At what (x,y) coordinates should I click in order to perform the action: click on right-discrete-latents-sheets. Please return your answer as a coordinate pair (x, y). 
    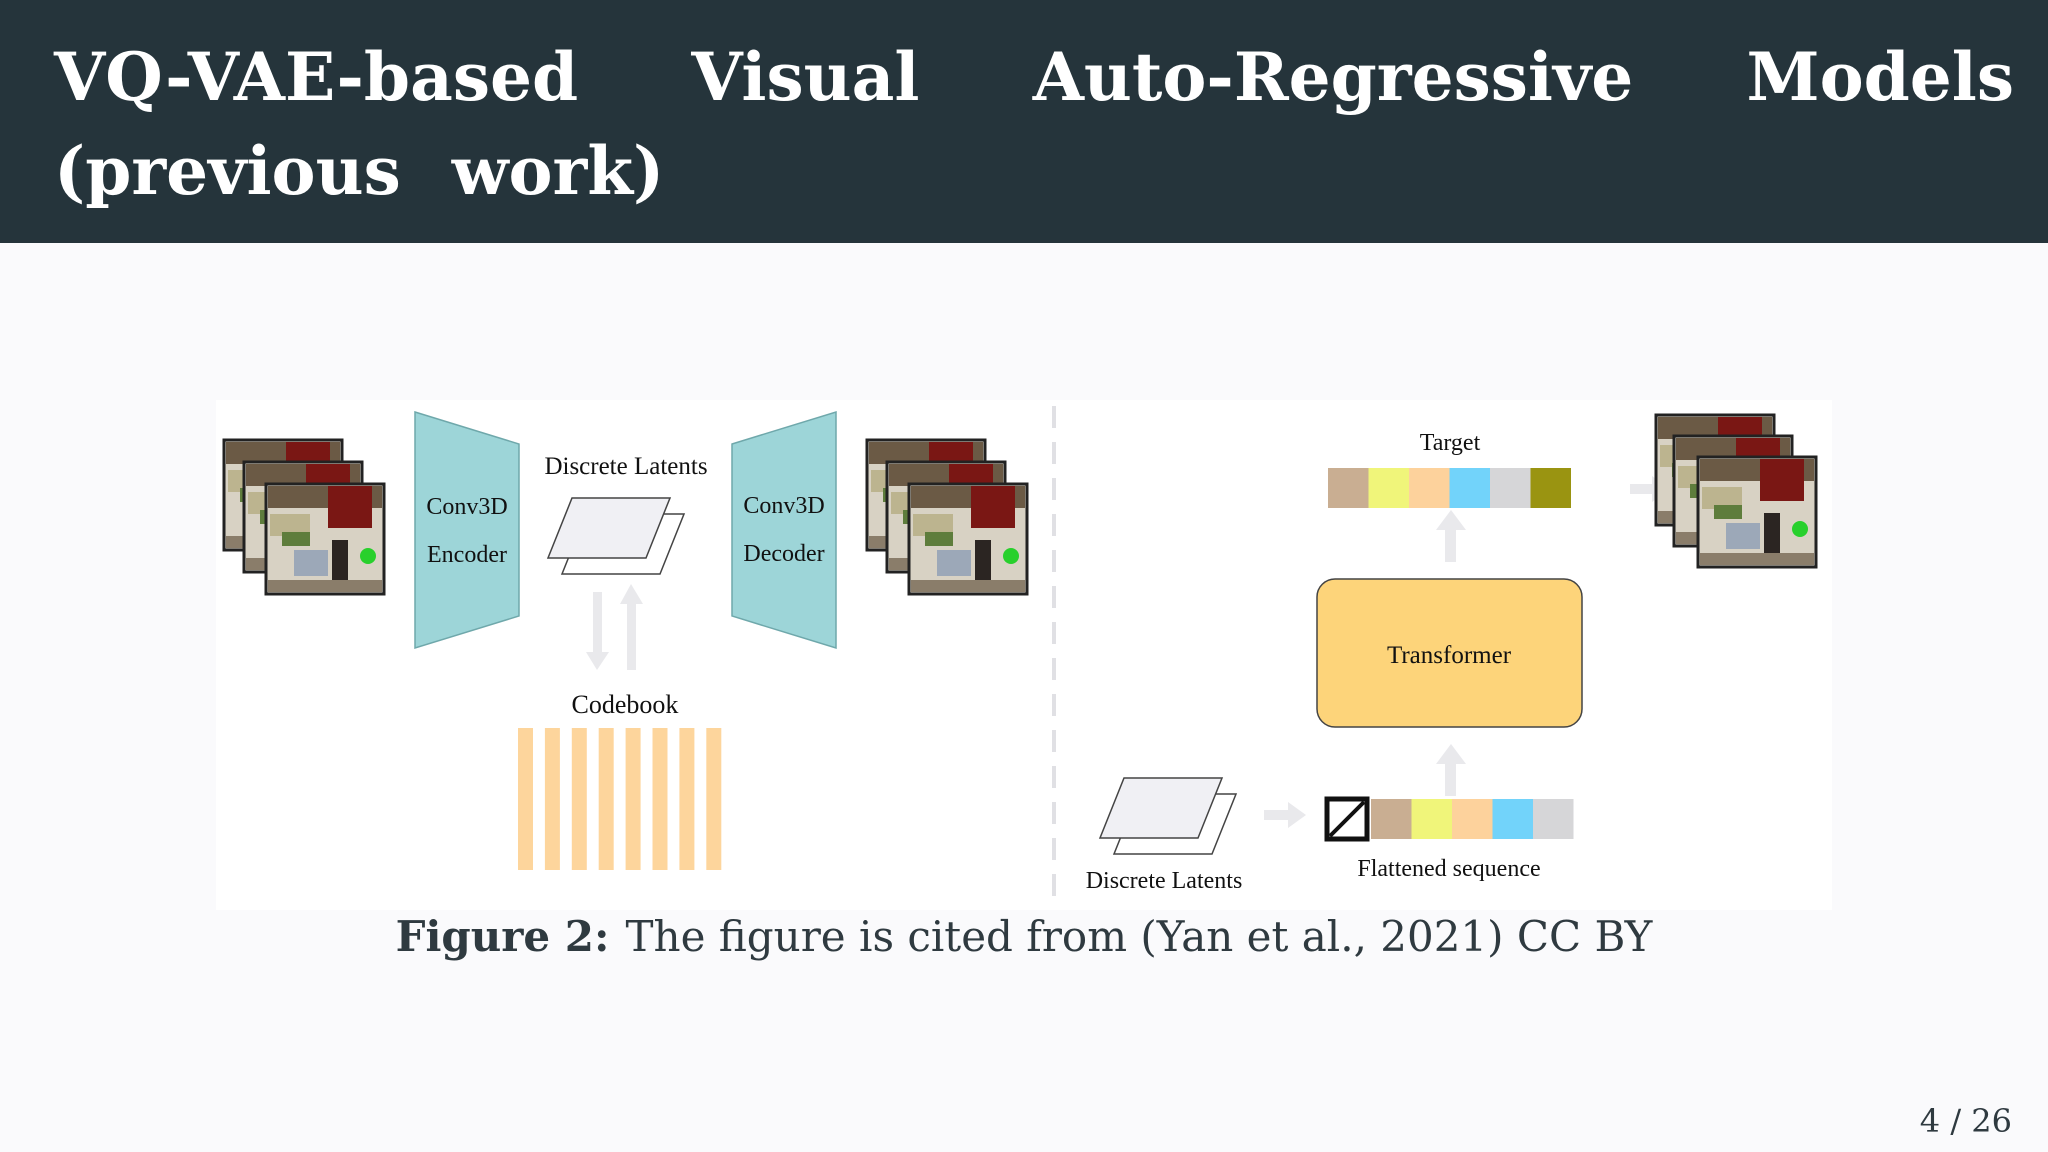
    Looking at the image, I should click on (1168, 816).